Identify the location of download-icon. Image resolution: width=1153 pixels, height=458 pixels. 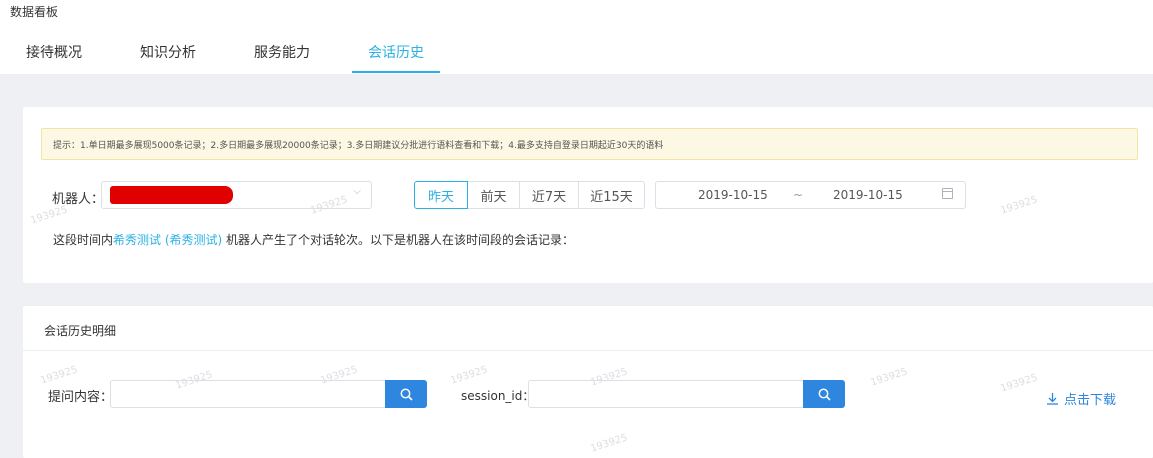
(1052, 399).